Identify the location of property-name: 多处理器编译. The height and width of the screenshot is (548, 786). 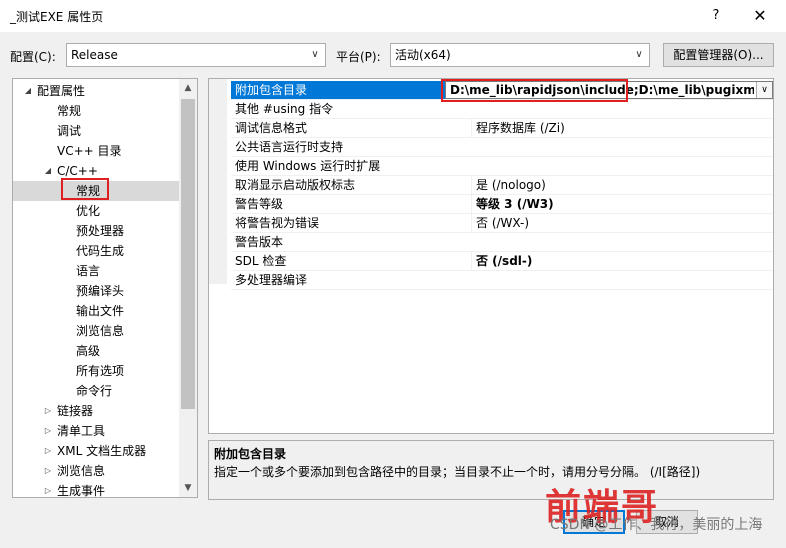
(271, 280).